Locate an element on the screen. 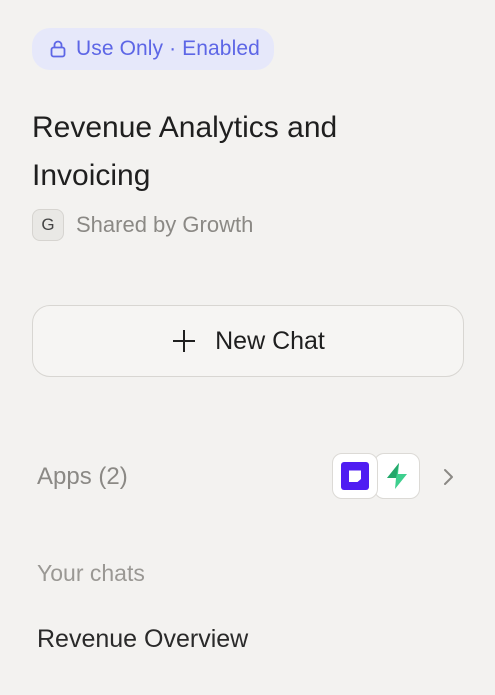 This screenshot has height=695, width=495. app-green-bolt-icon is located at coordinates (397, 476).